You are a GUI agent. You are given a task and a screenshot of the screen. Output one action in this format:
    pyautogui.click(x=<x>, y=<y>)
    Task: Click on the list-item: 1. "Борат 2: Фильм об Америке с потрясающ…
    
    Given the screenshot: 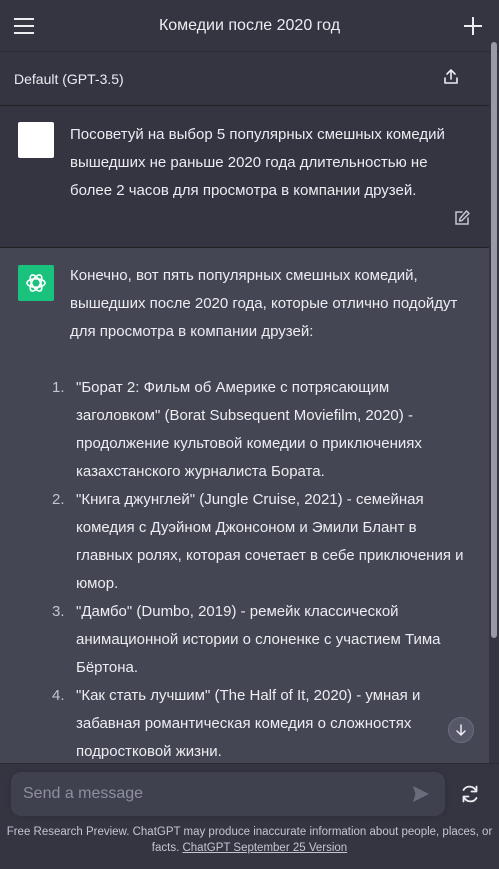 What is the action you would take?
    pyautogui.click(x=263, y=430)
    